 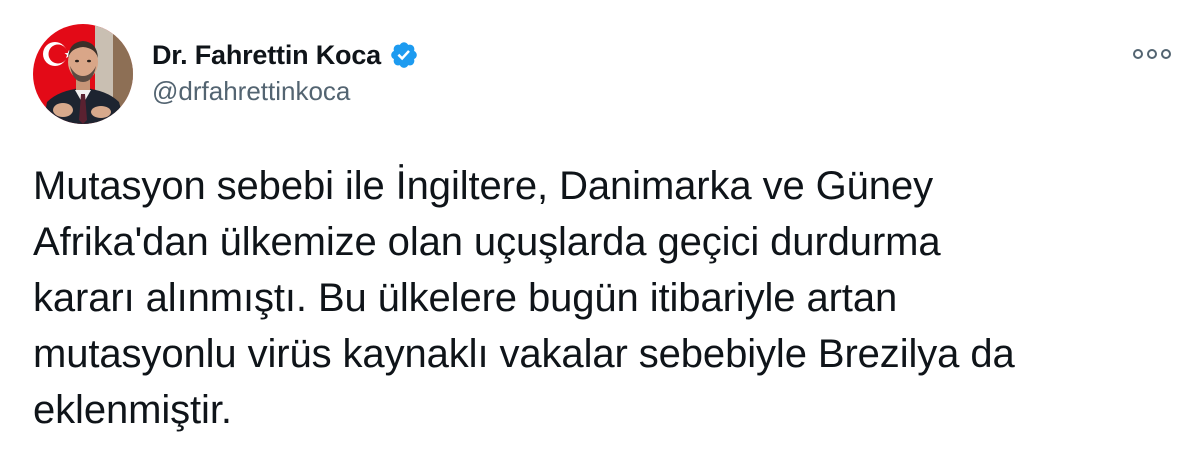 I want to click on more-options-button, so click(x=1152, y=54).